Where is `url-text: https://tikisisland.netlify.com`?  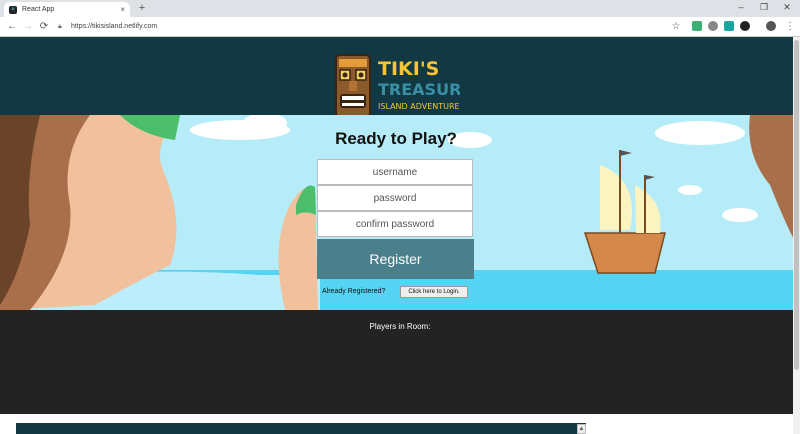
url-text: https://tikisisland.netlify.com is located at coordinates (114, 26).